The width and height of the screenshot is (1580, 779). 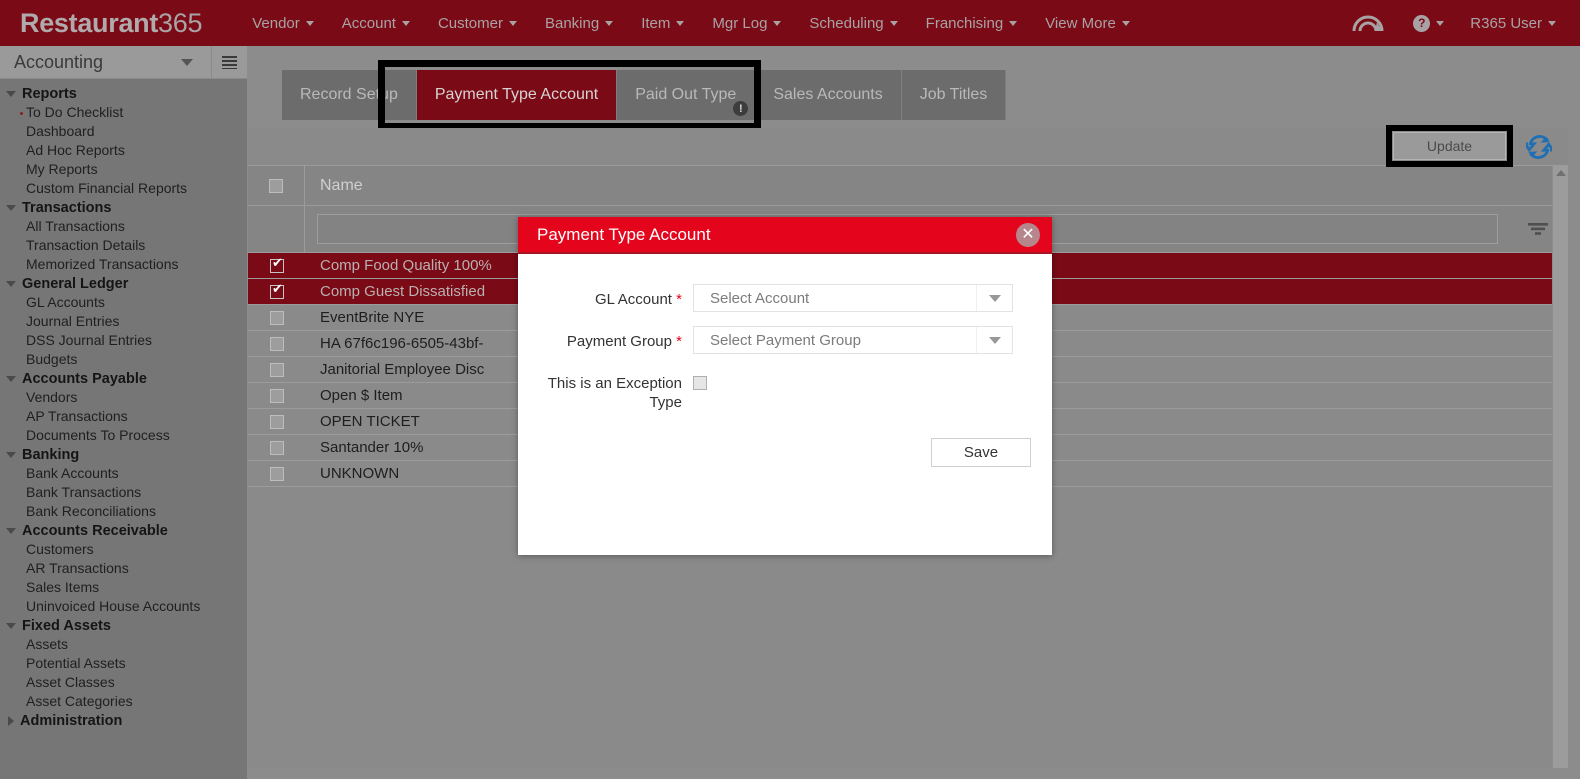 I want to click on sidebar-group-reports: Reports, so click(x=123, y=93).